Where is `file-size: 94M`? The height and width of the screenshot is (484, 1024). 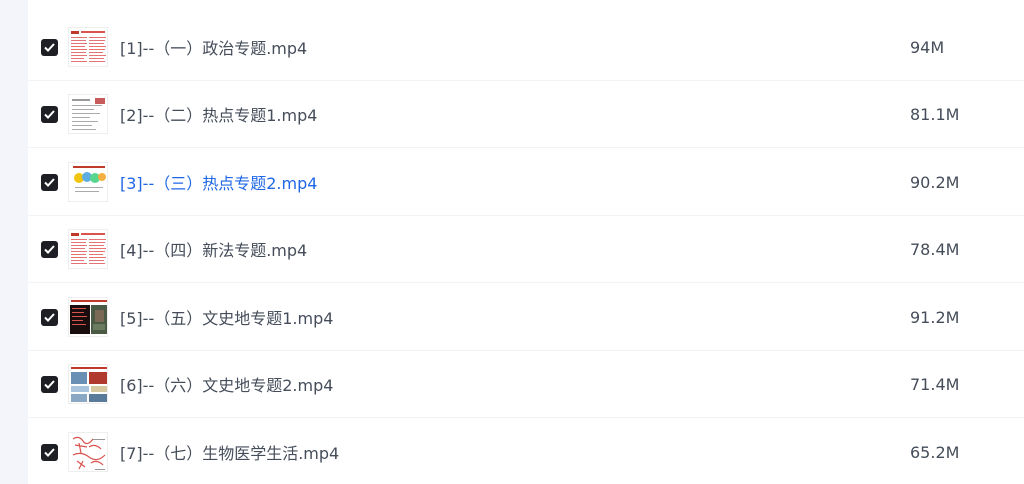
file-size: 94M is located at coordinates (927, 47).